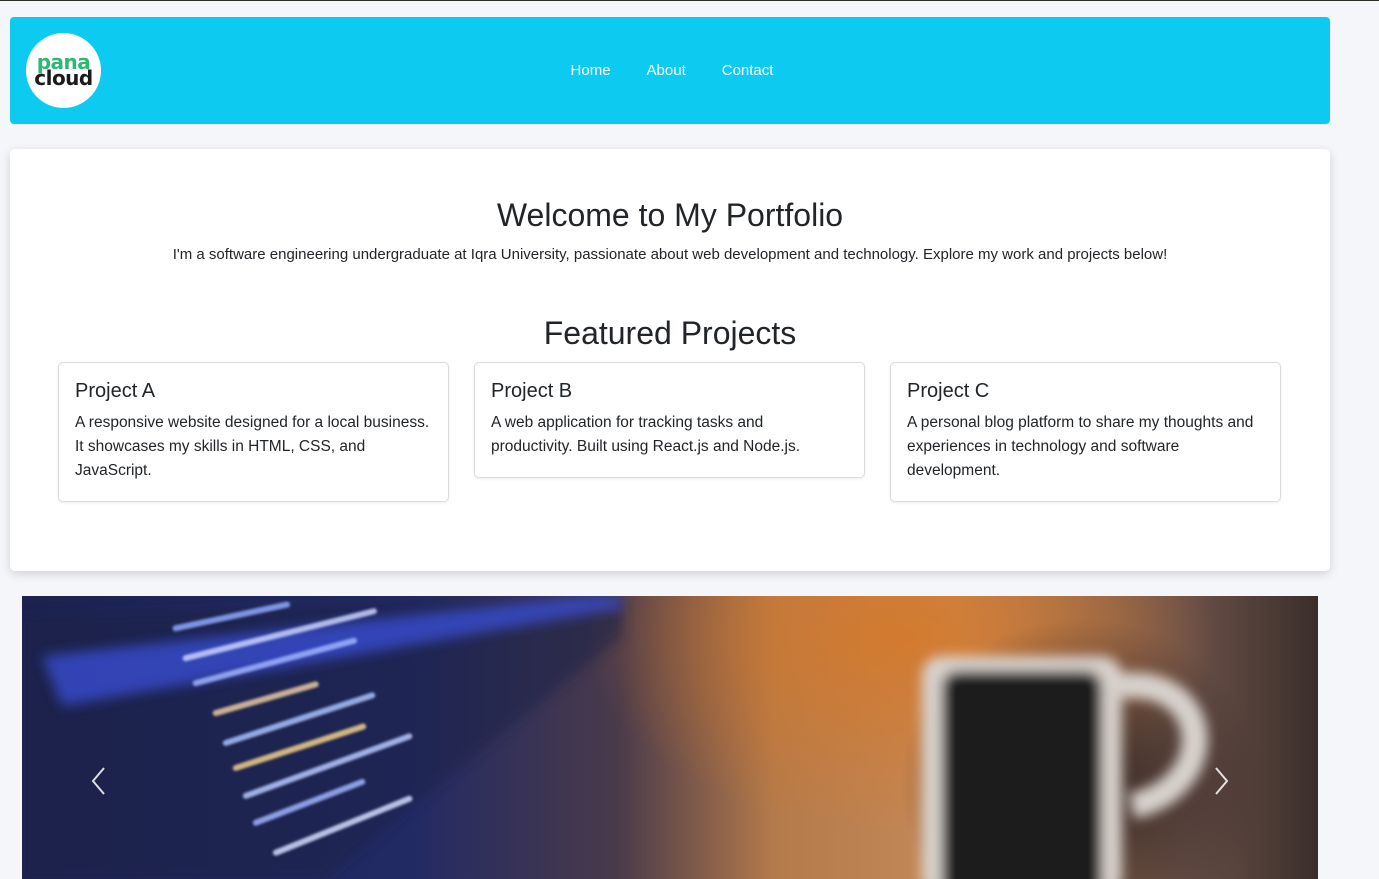 The width and height of the screenshot is (1379, 879). I want to click on nav-link-contact: Contact, so click(746, 70).